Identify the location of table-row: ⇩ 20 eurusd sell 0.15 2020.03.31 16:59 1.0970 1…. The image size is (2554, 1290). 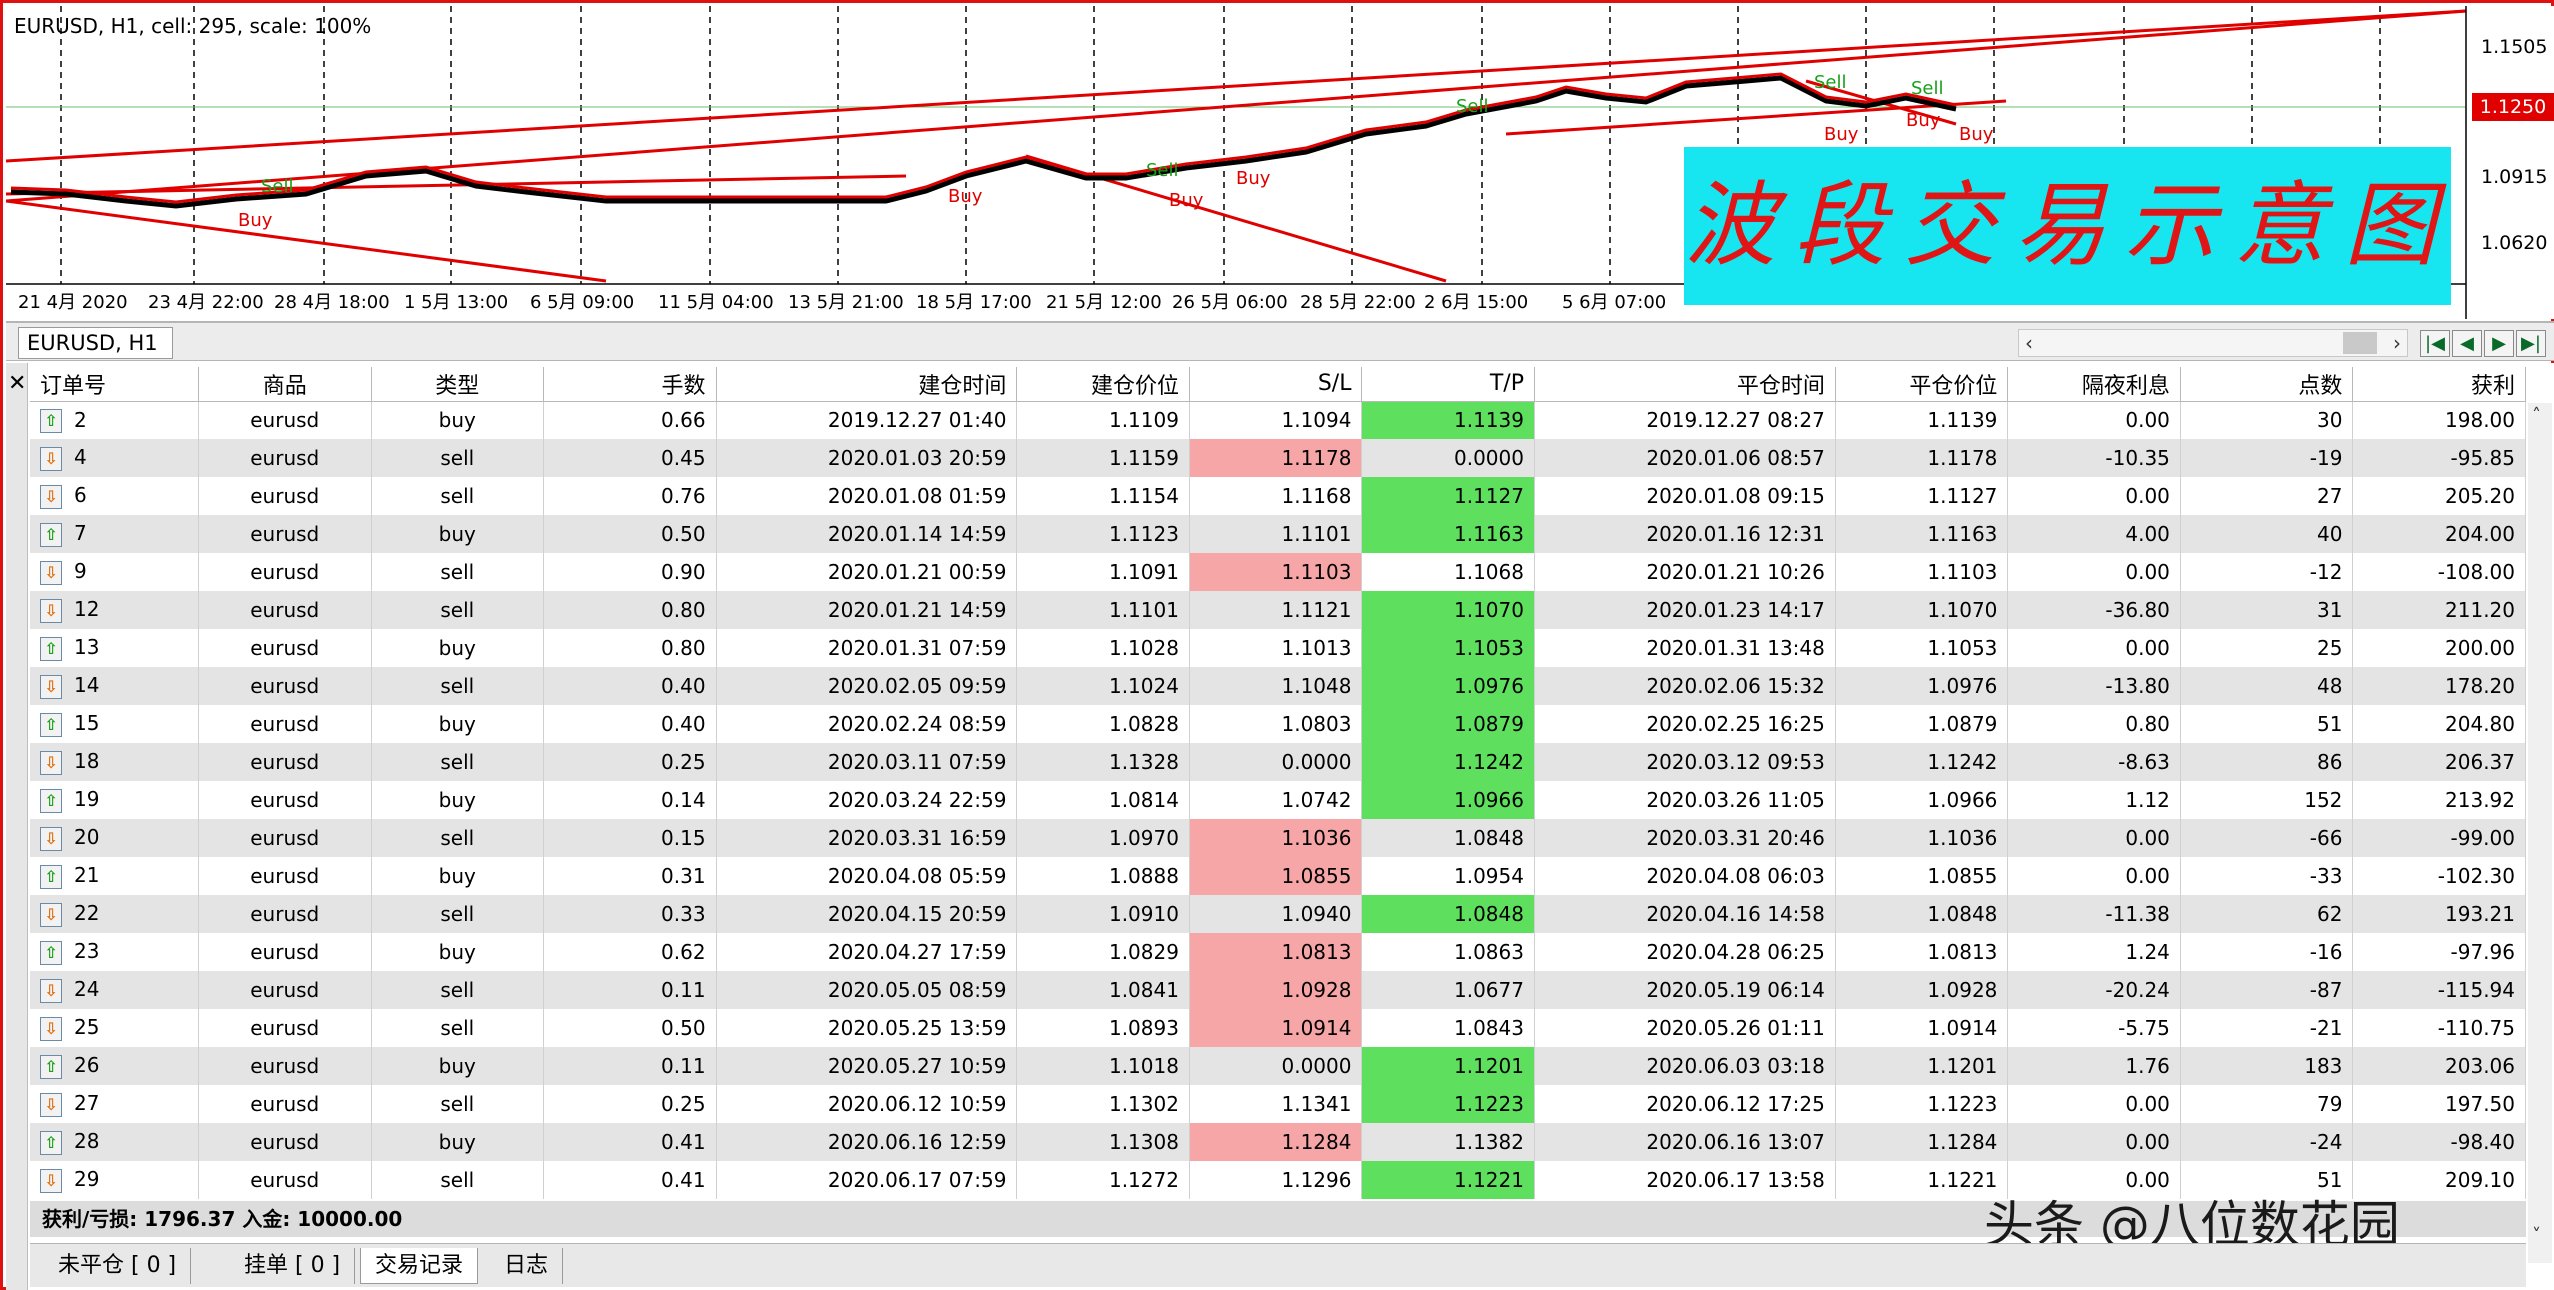
(1278, 838).